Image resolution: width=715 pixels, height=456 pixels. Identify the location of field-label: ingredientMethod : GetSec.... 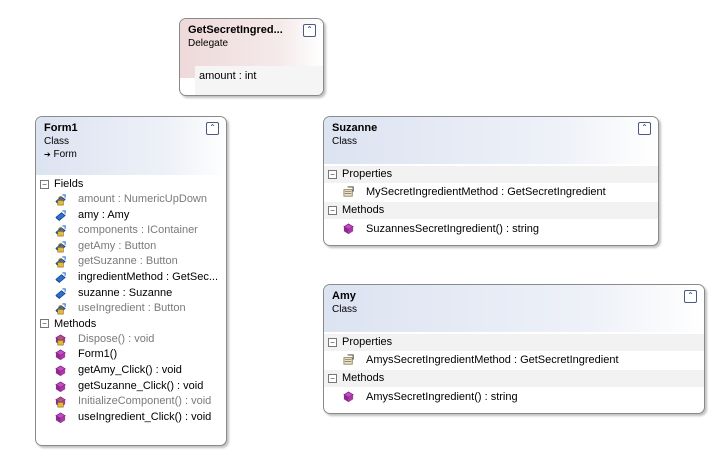
(148, 276).